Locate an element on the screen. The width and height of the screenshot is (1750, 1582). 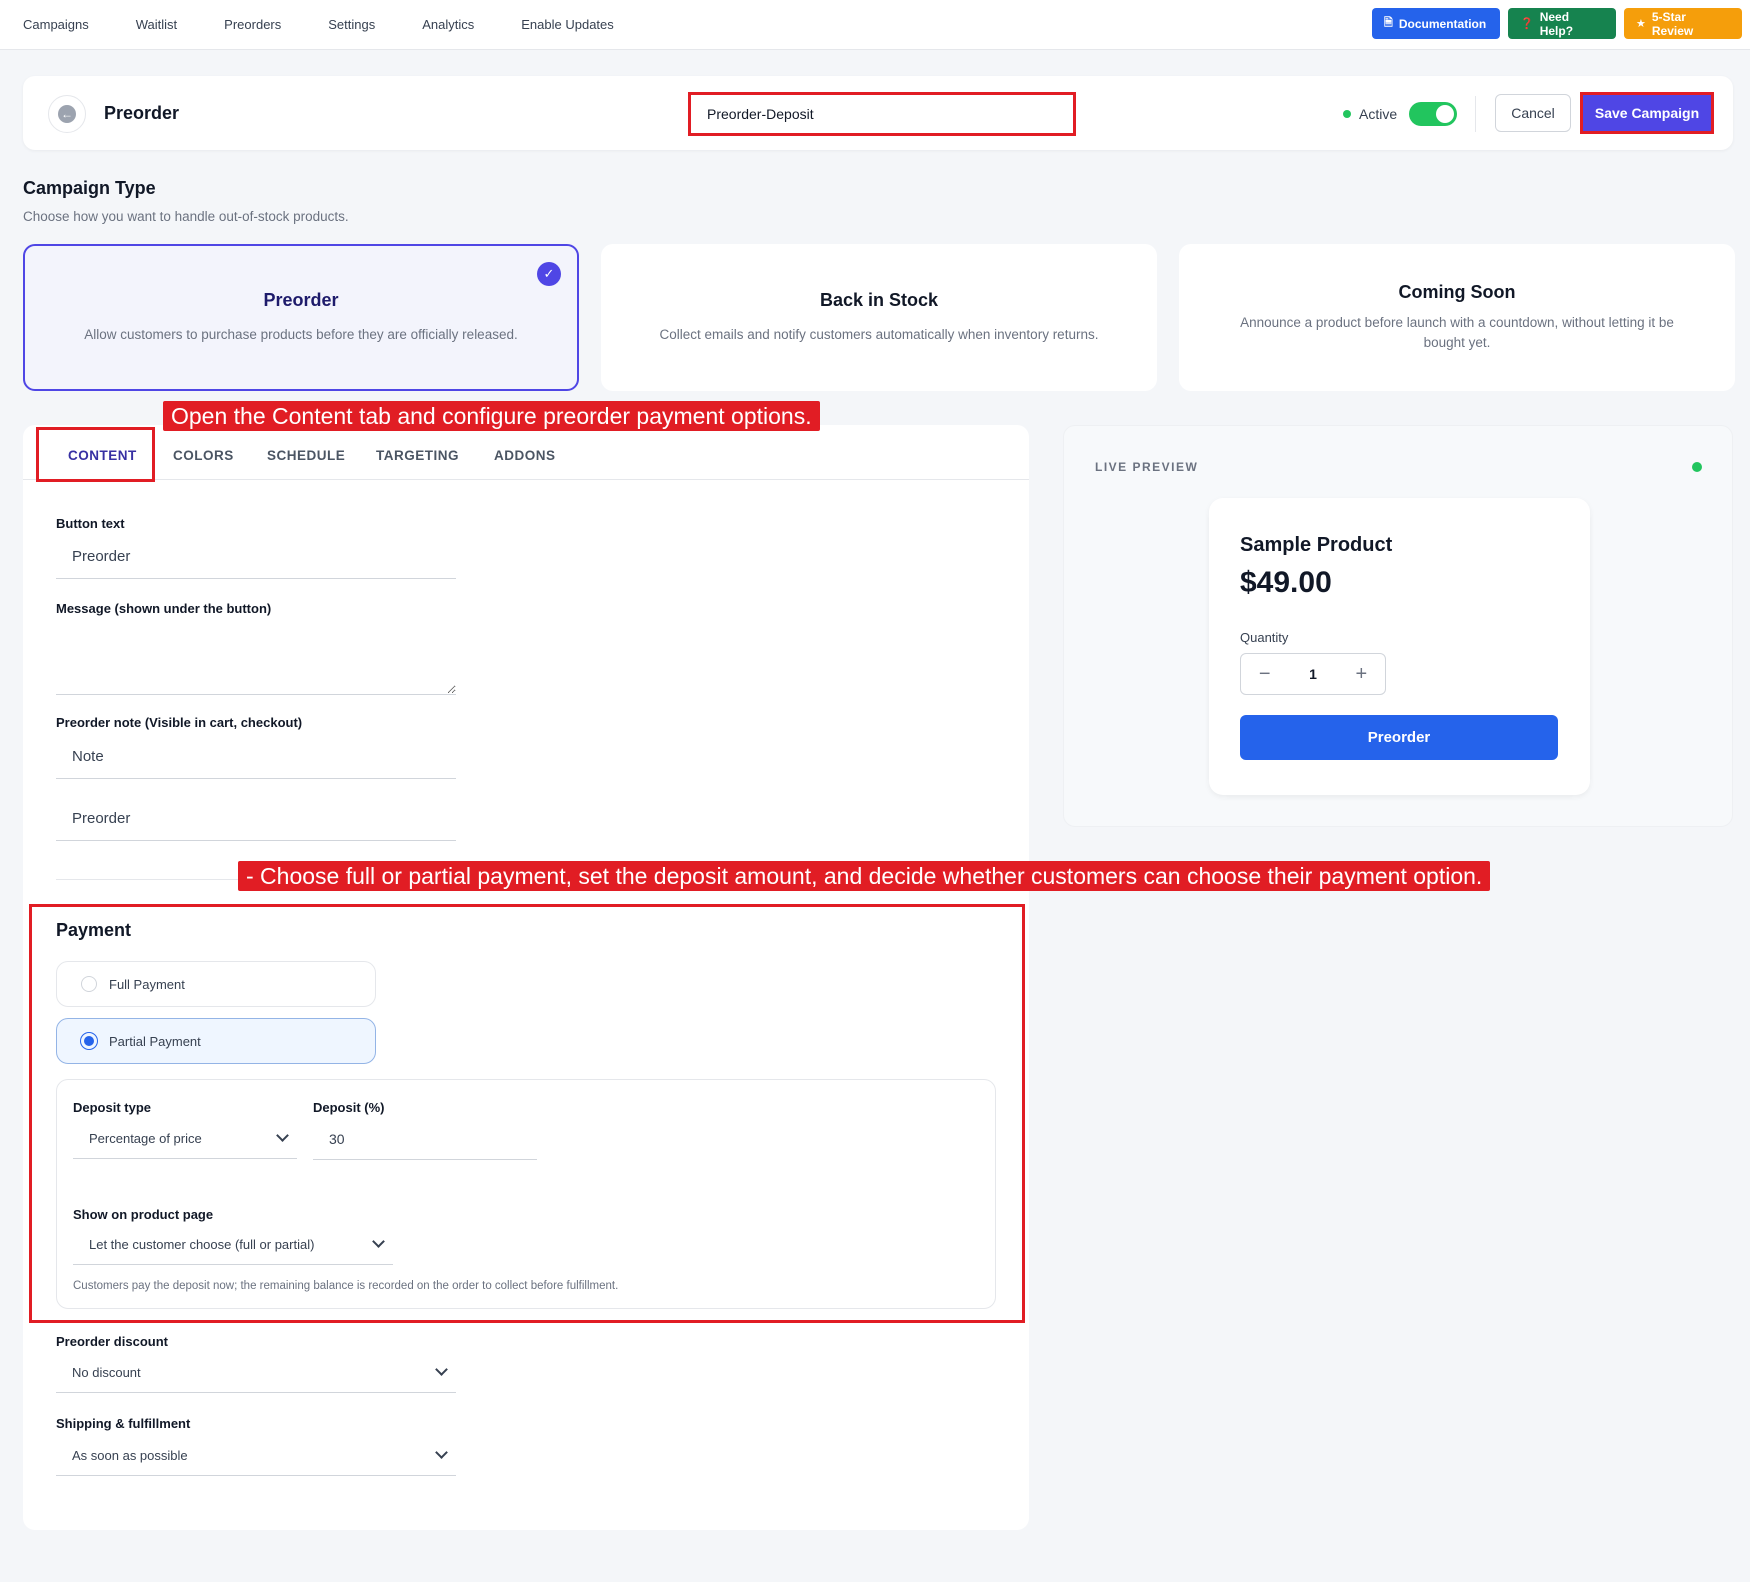
button-text-label: Button text is located at coordinates (90, 523).